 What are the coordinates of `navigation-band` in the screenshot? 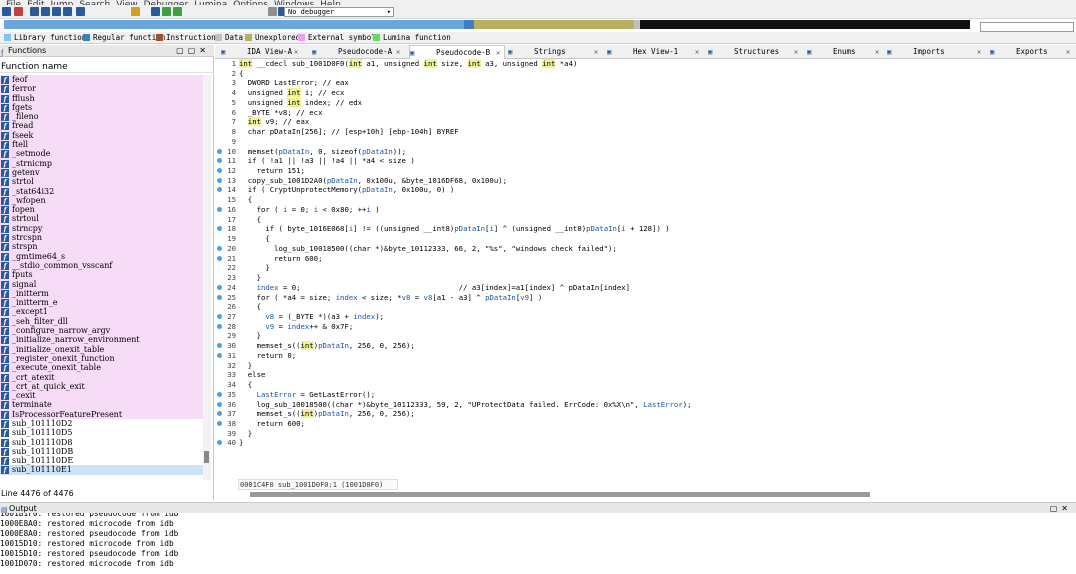 It's located at (487, 24).